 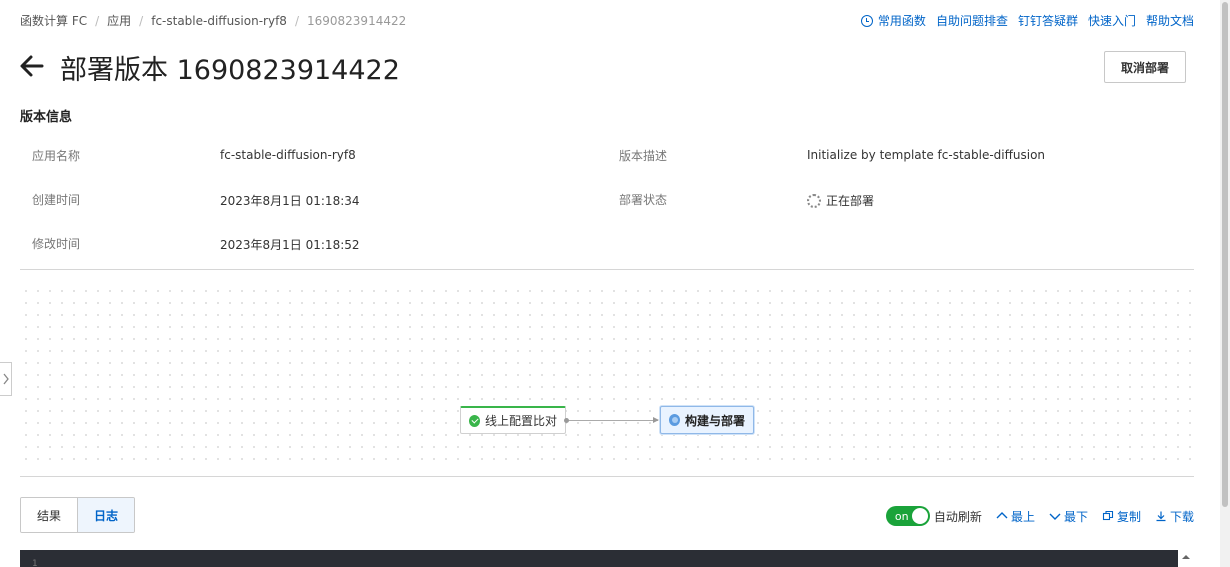 I want to click on common-functions-link: 常用函数, so click(x=893, y=20).